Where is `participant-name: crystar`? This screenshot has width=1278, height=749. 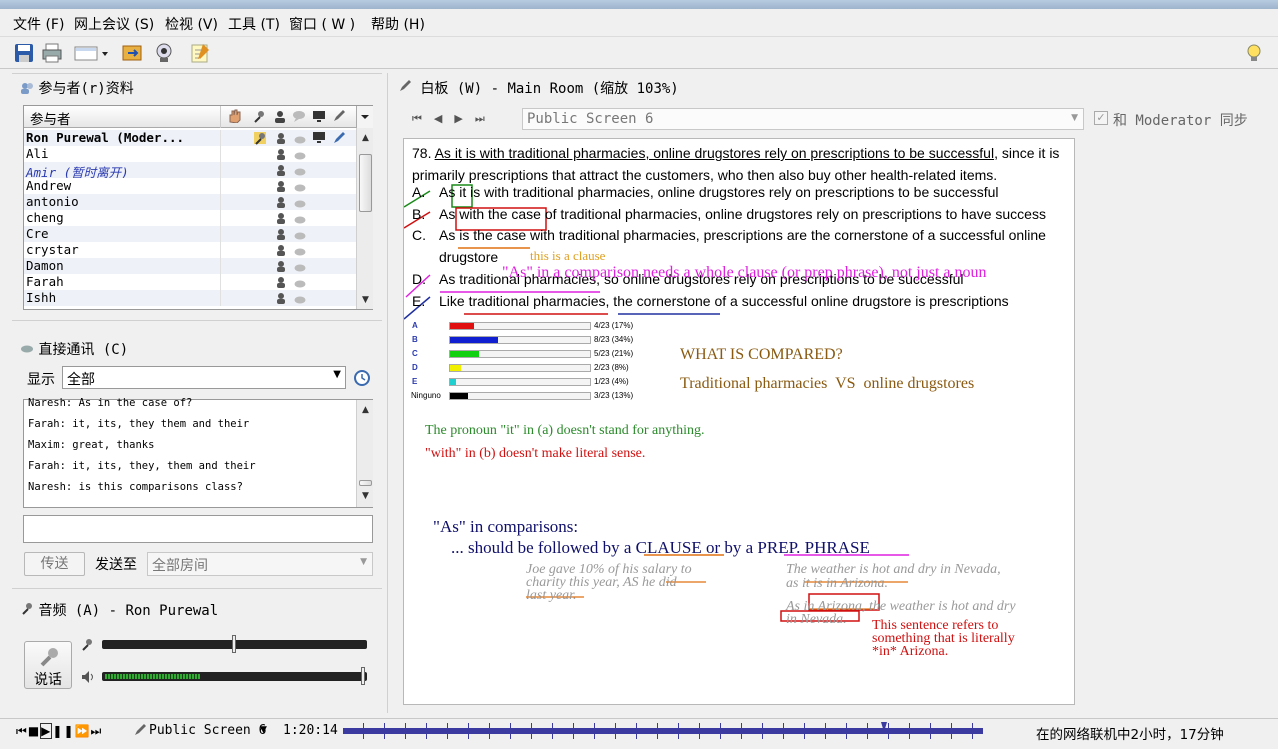 participant-name: crystar is located at coordinates (52, 249).